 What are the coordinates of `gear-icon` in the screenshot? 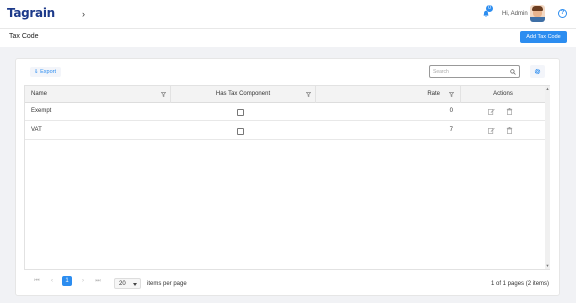 It's located at (537, 71).